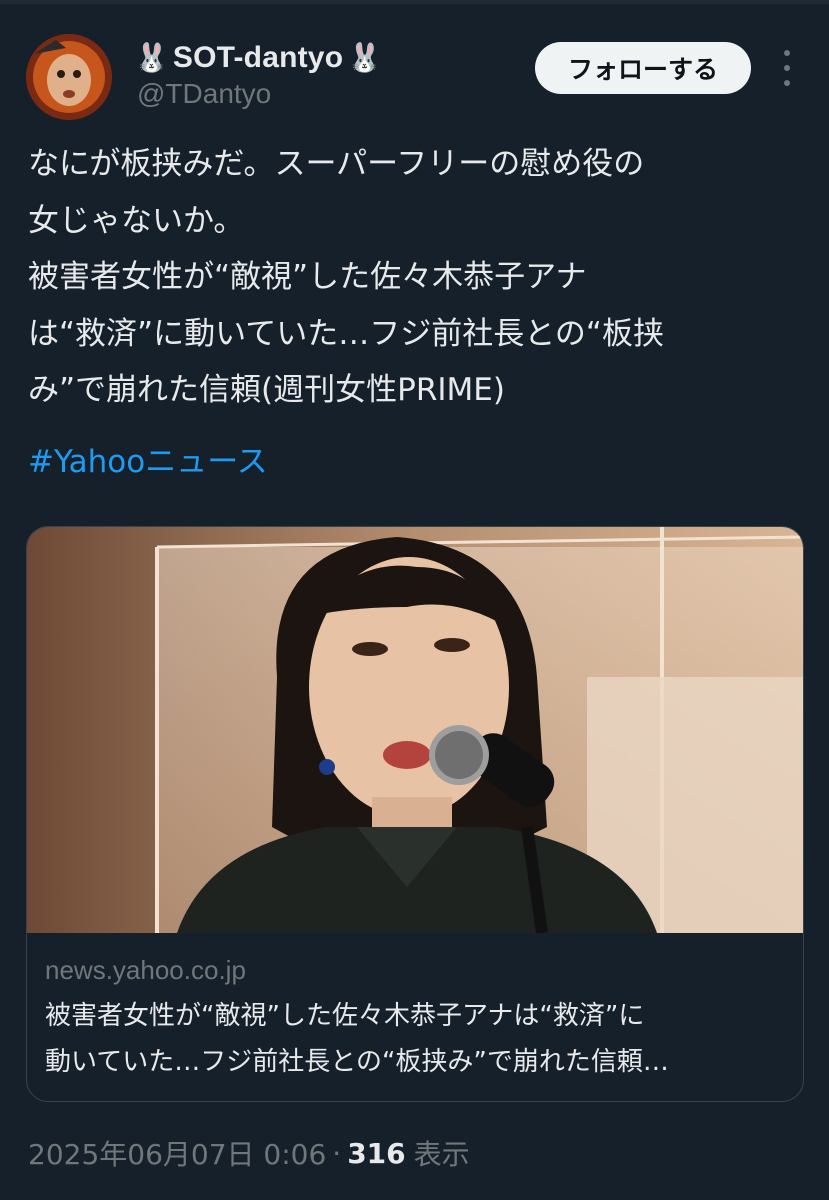 The width and height of the screenshot is (829, 1200). What do you see at coordinates (204, 94) in the screenshot?
I see `user-handle: @TDantyo` at bounding box center [204, 94].